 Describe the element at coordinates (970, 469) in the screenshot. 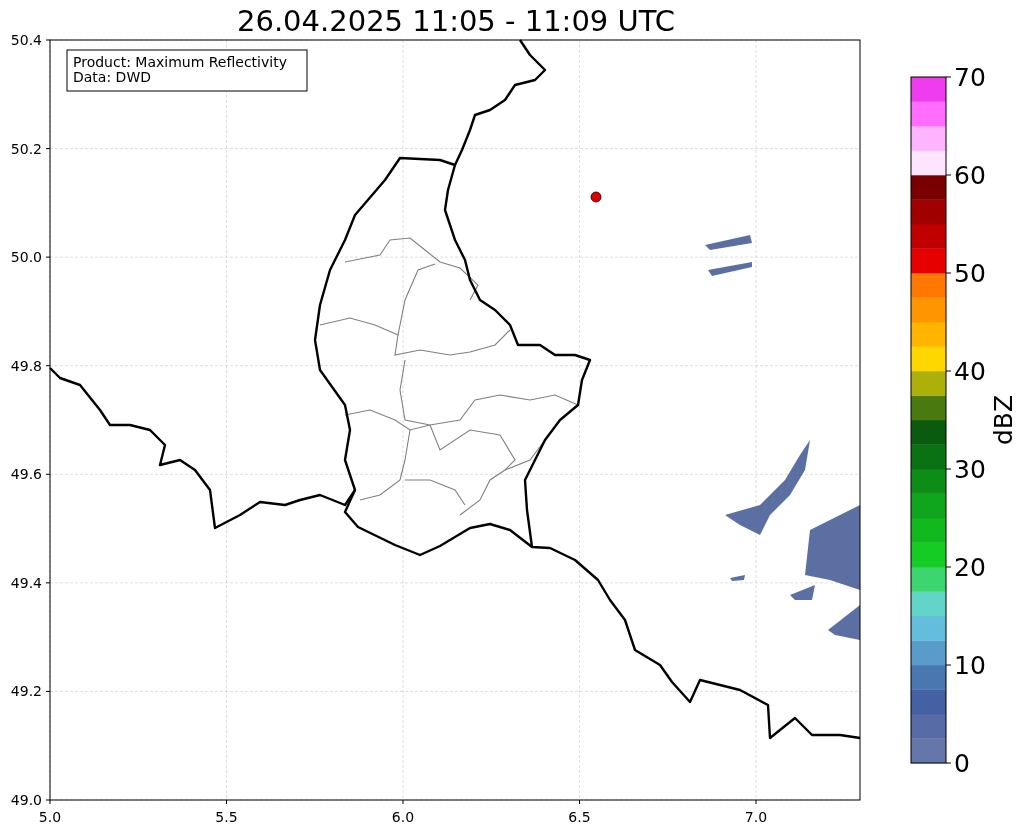

I see `colorbar-tick-label: 30` at that location.